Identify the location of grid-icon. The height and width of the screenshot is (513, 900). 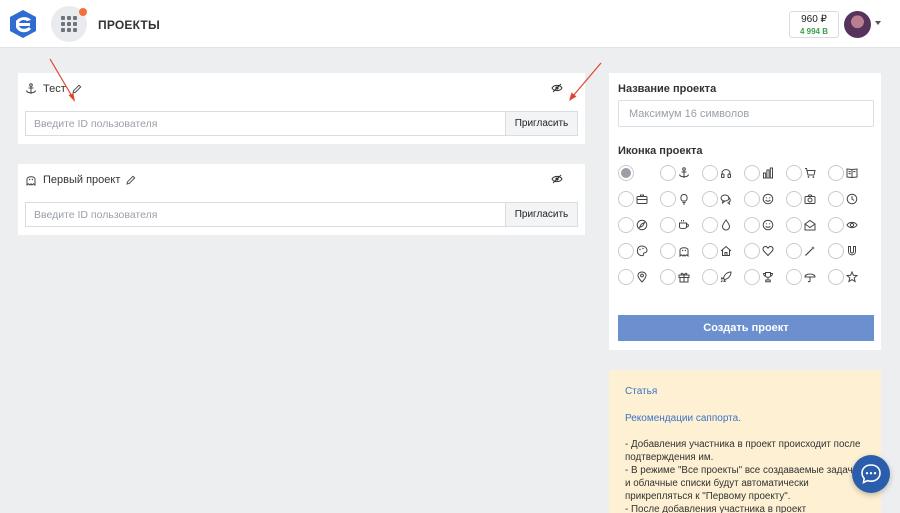
(69, 24).